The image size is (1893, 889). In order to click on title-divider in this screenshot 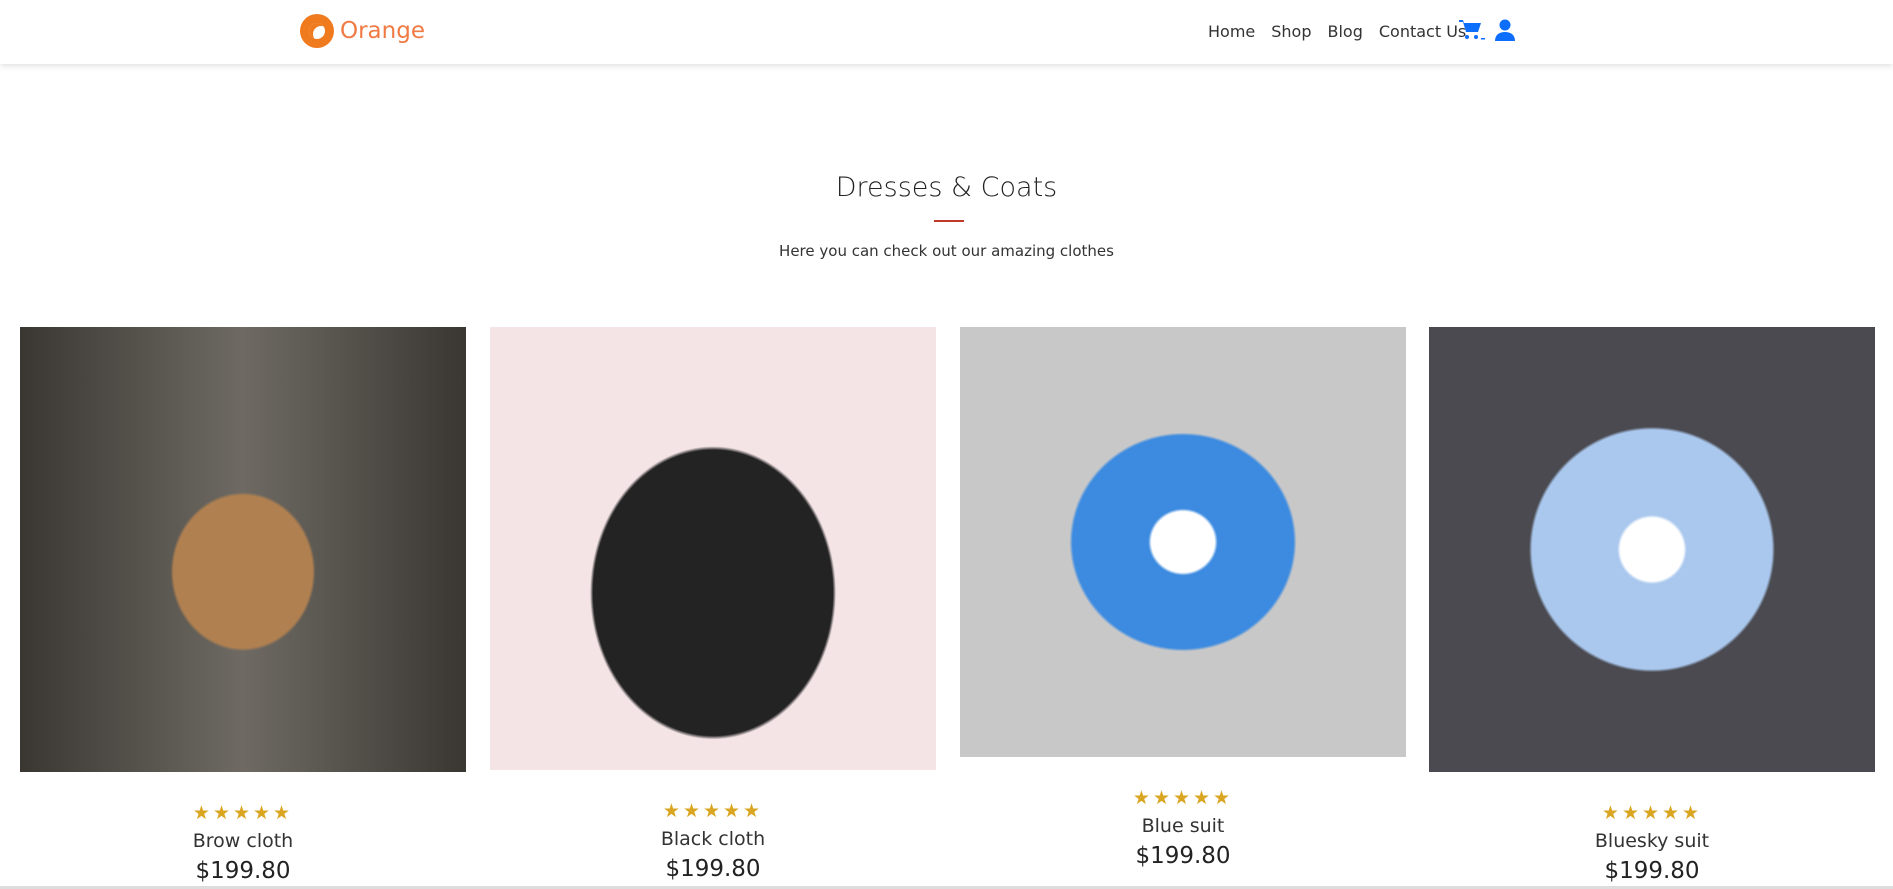, I will do `click(949, 221)`.